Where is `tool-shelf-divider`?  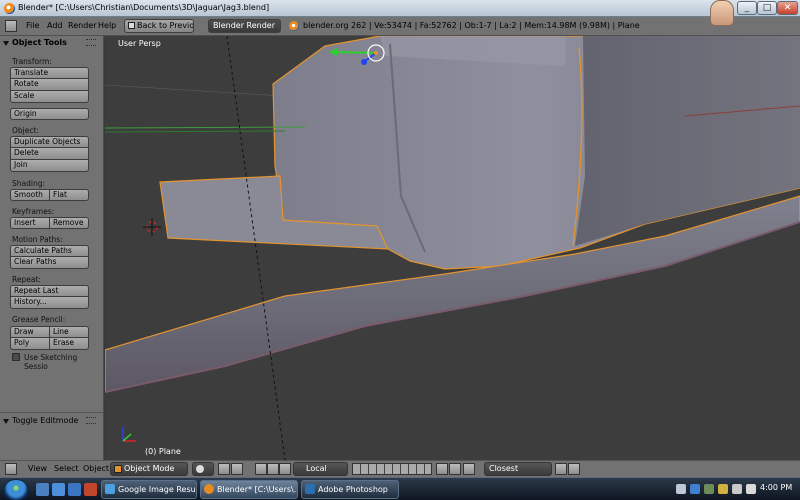 tool-shelf-divider is located at coordinates (52, 412).